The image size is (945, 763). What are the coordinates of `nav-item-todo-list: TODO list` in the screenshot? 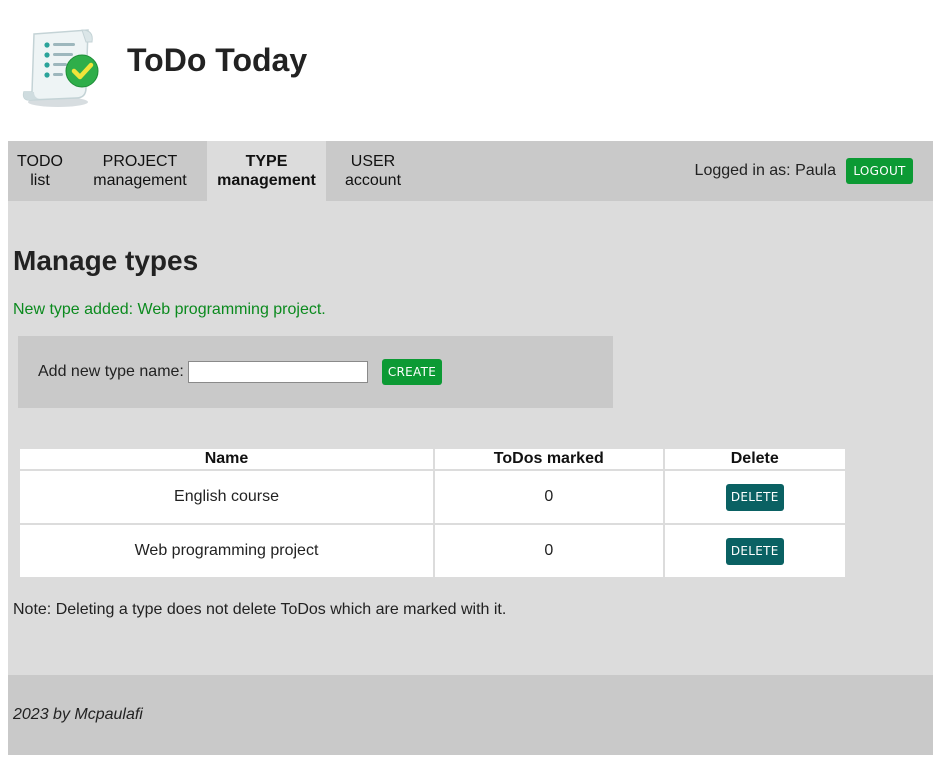 It's located at (40, 171).